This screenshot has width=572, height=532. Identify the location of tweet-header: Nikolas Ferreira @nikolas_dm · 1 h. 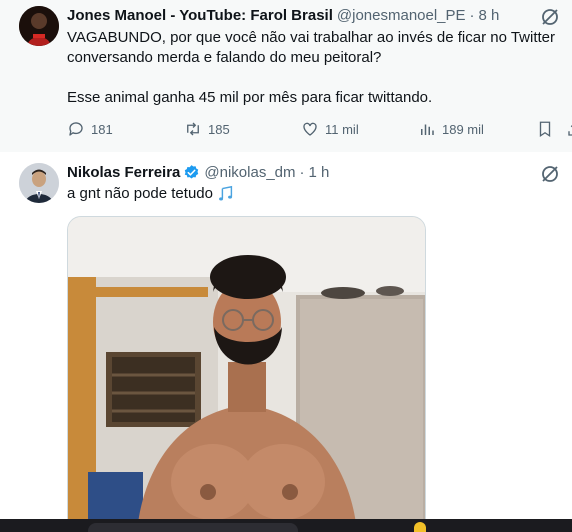
(198, 172).